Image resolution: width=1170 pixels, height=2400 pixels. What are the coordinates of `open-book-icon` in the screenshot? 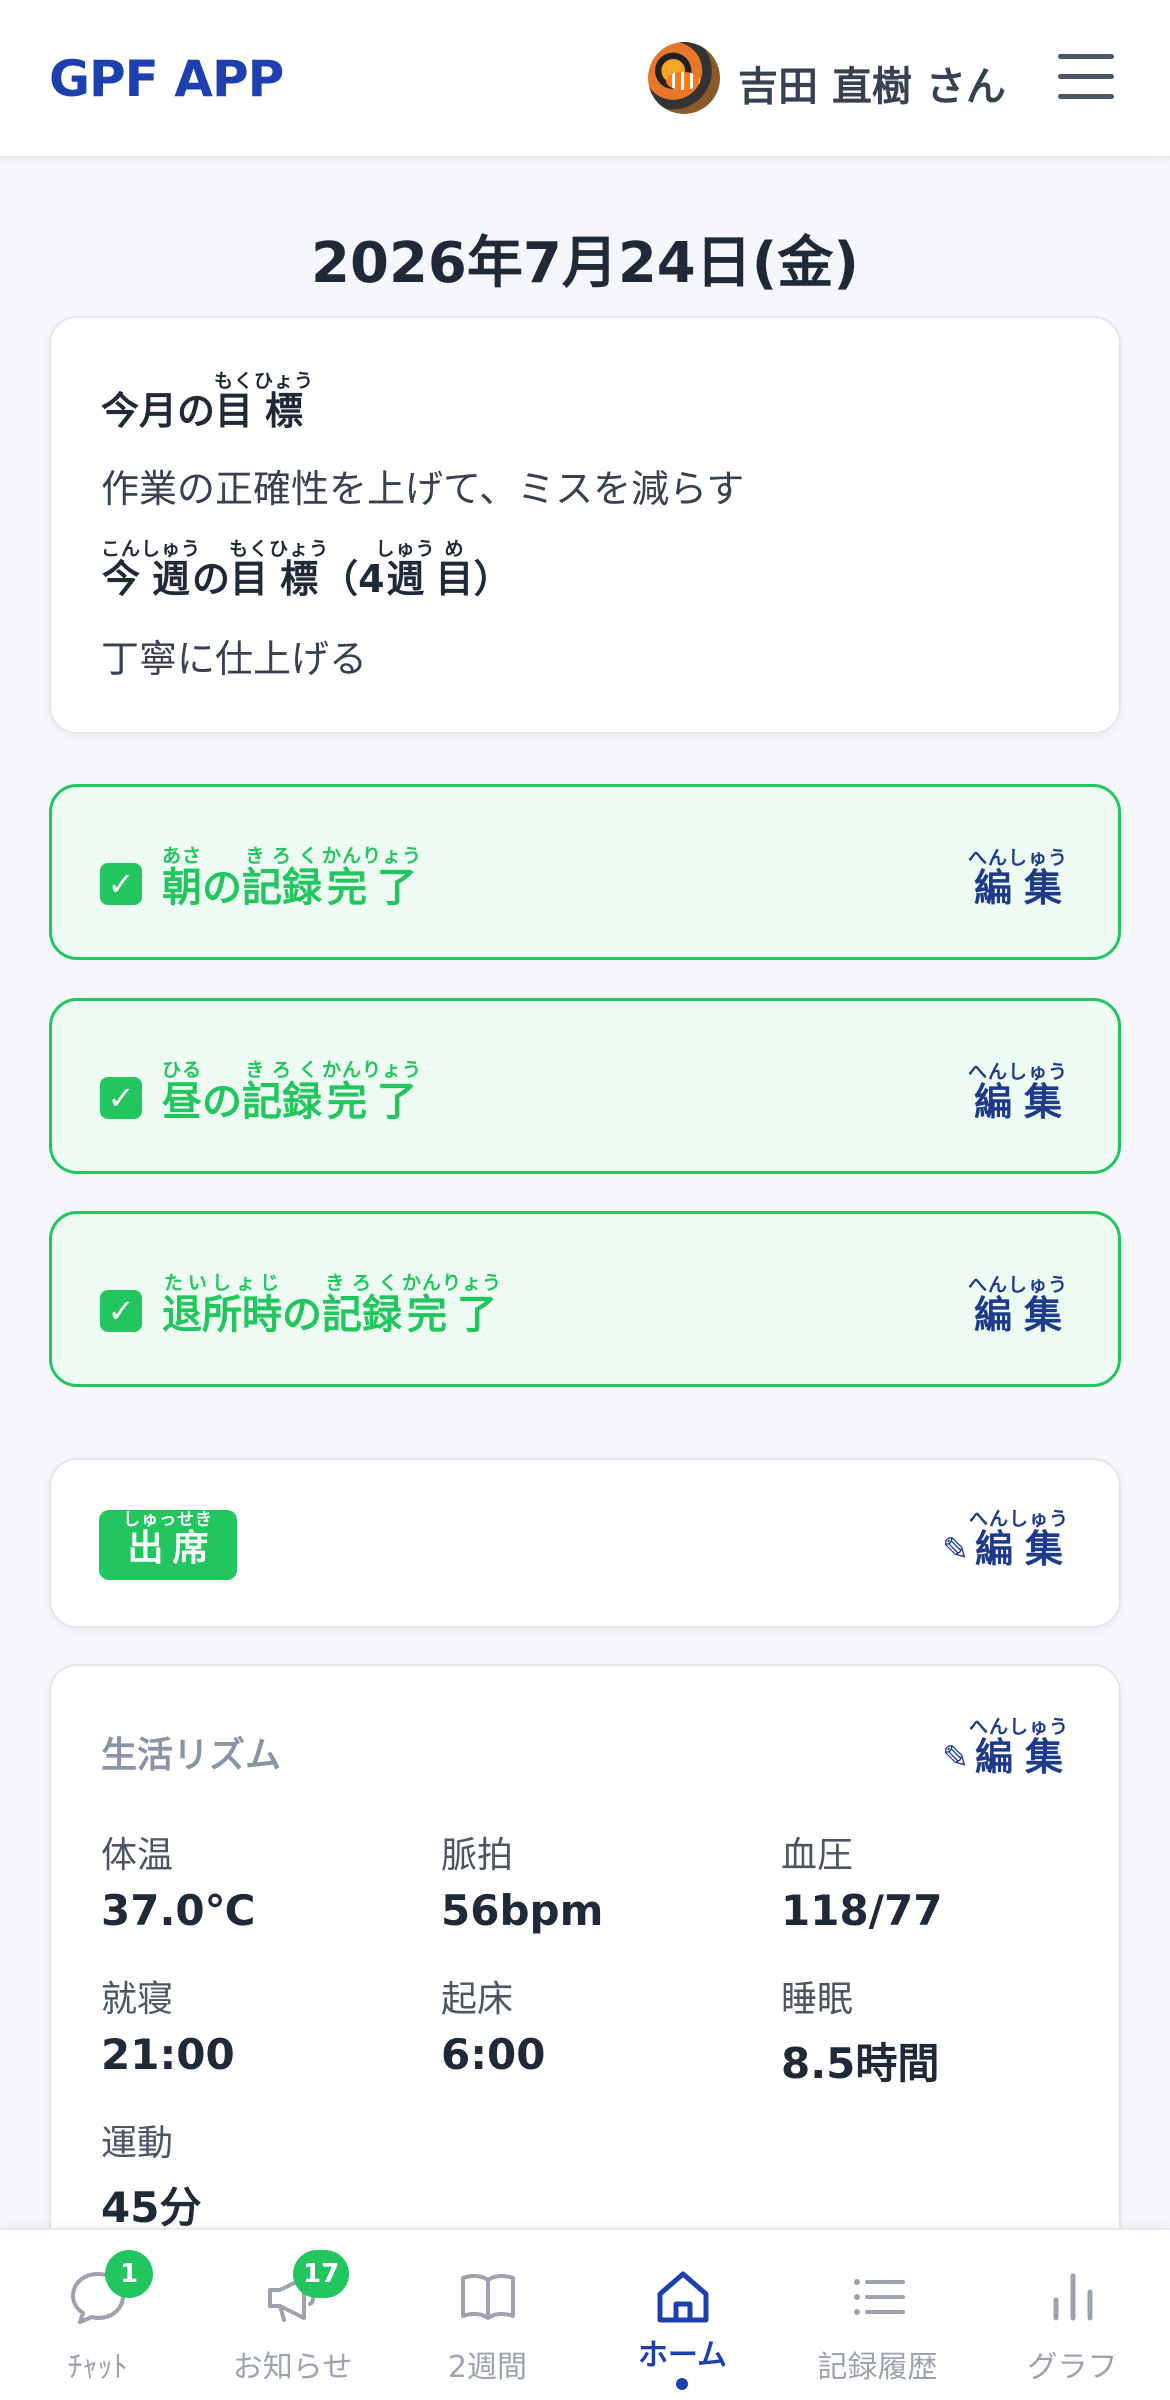 It's located at (488, 2296).